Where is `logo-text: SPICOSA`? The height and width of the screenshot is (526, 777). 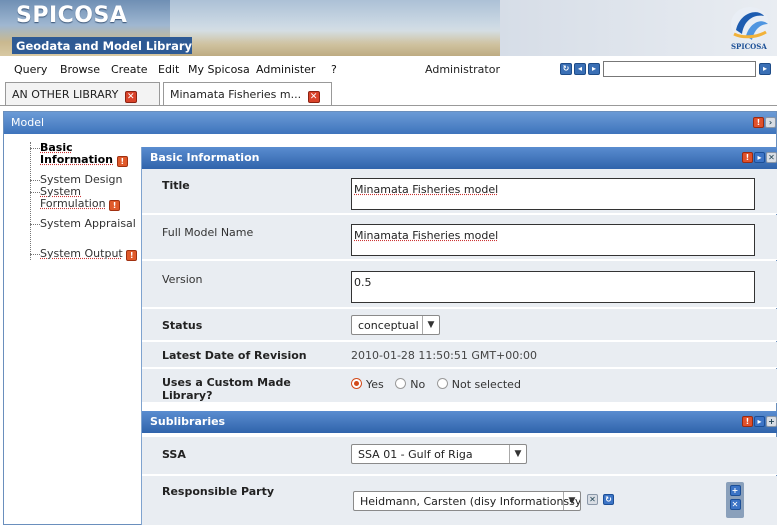 logo-text: SPICOSA is located at coordinates (749, 46).